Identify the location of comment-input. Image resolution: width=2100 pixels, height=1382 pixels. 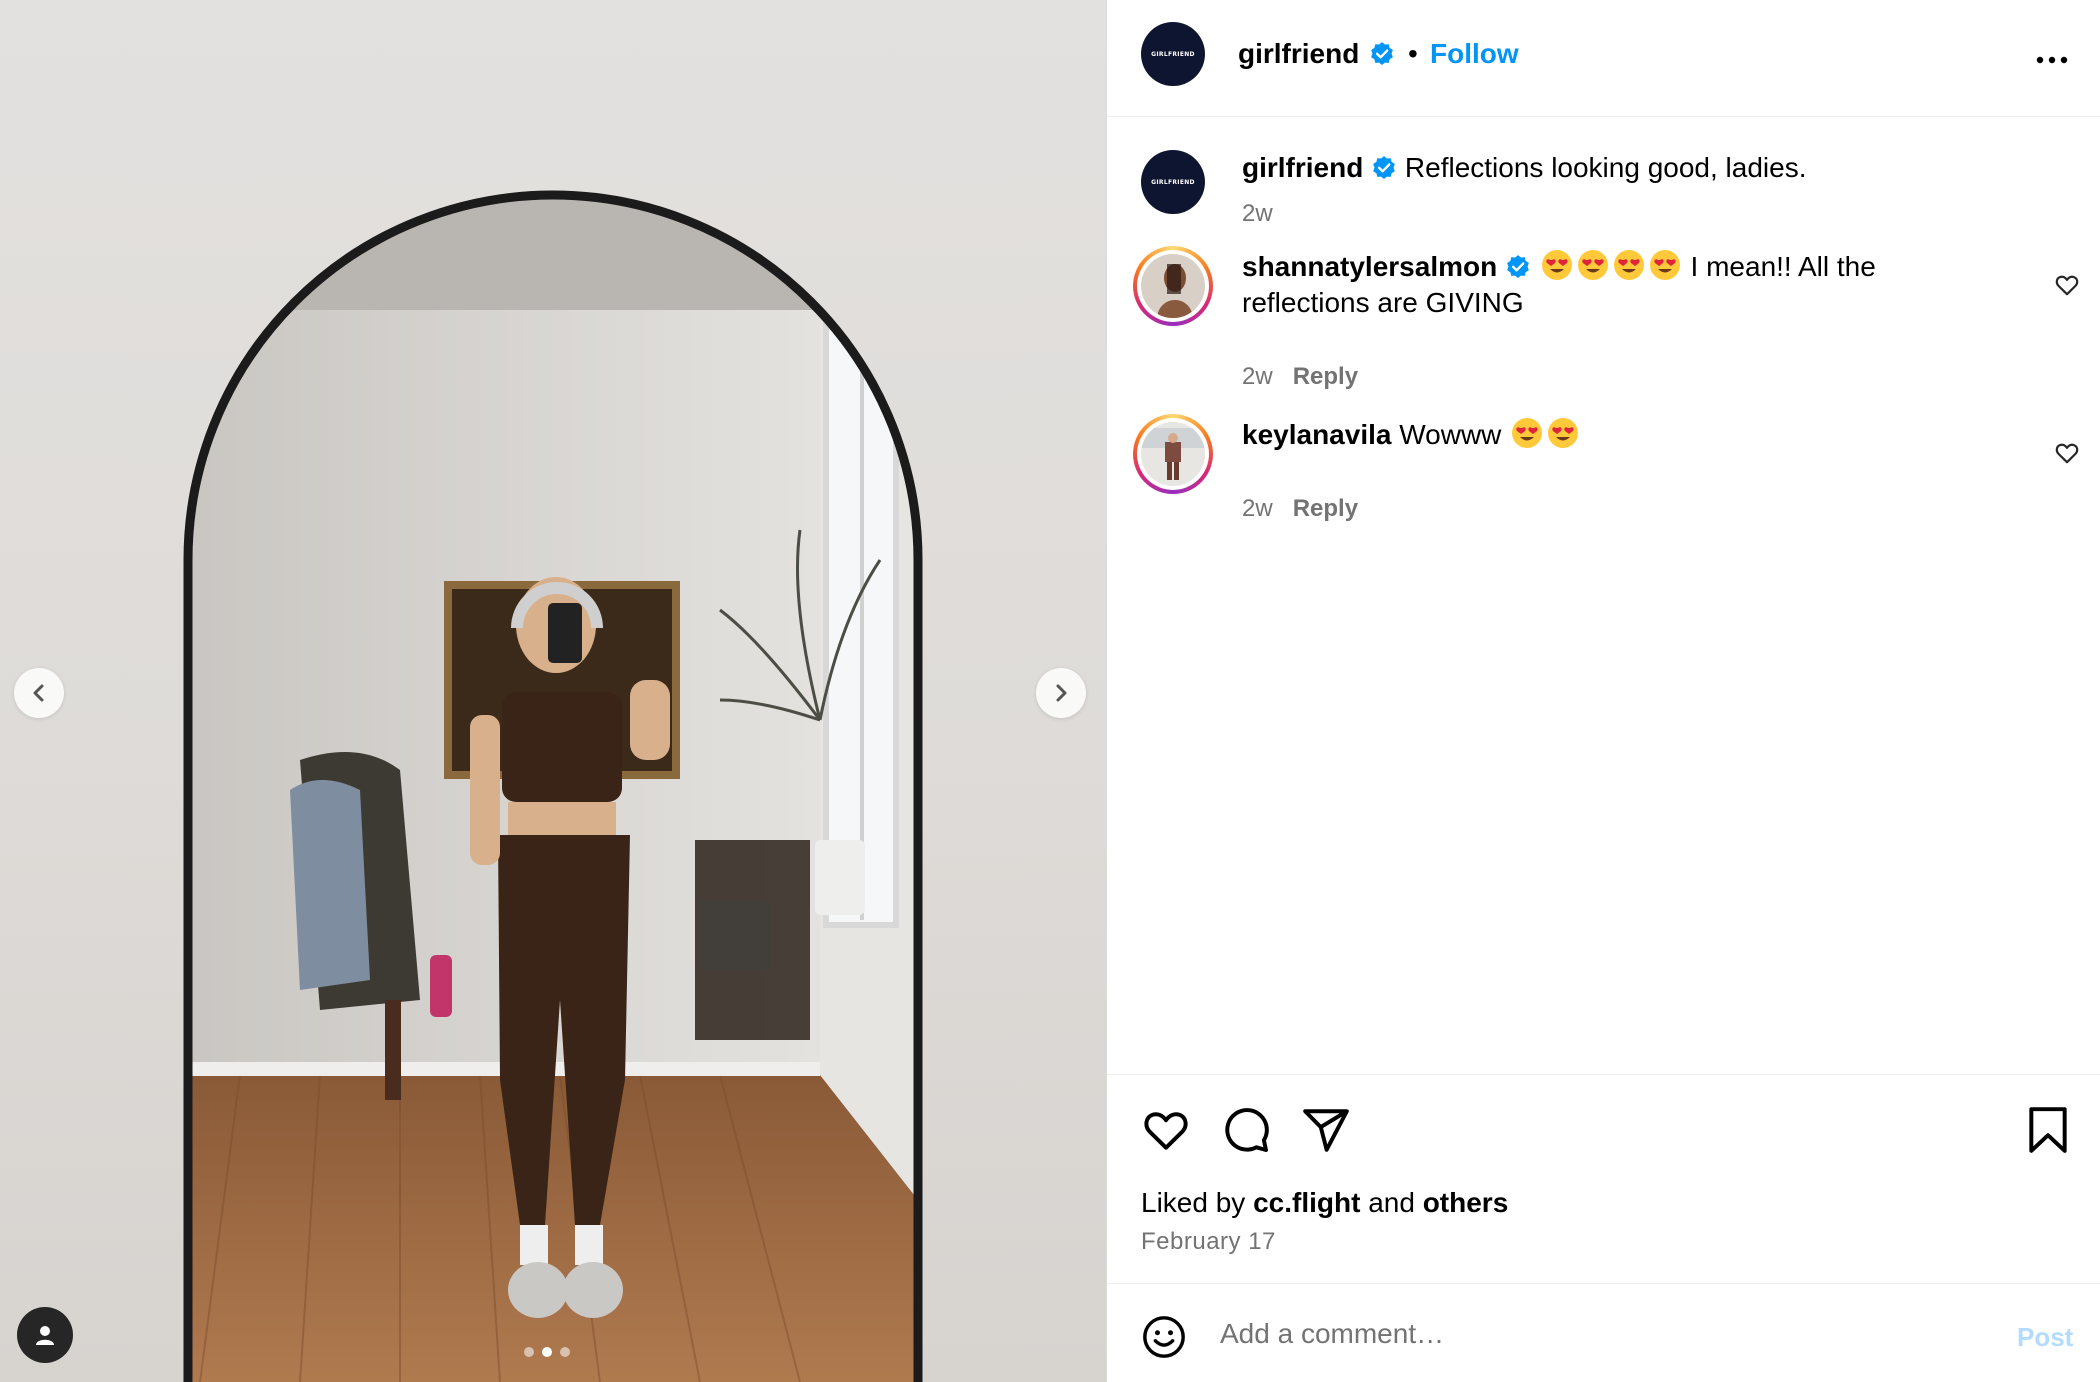
(1590, 1334).